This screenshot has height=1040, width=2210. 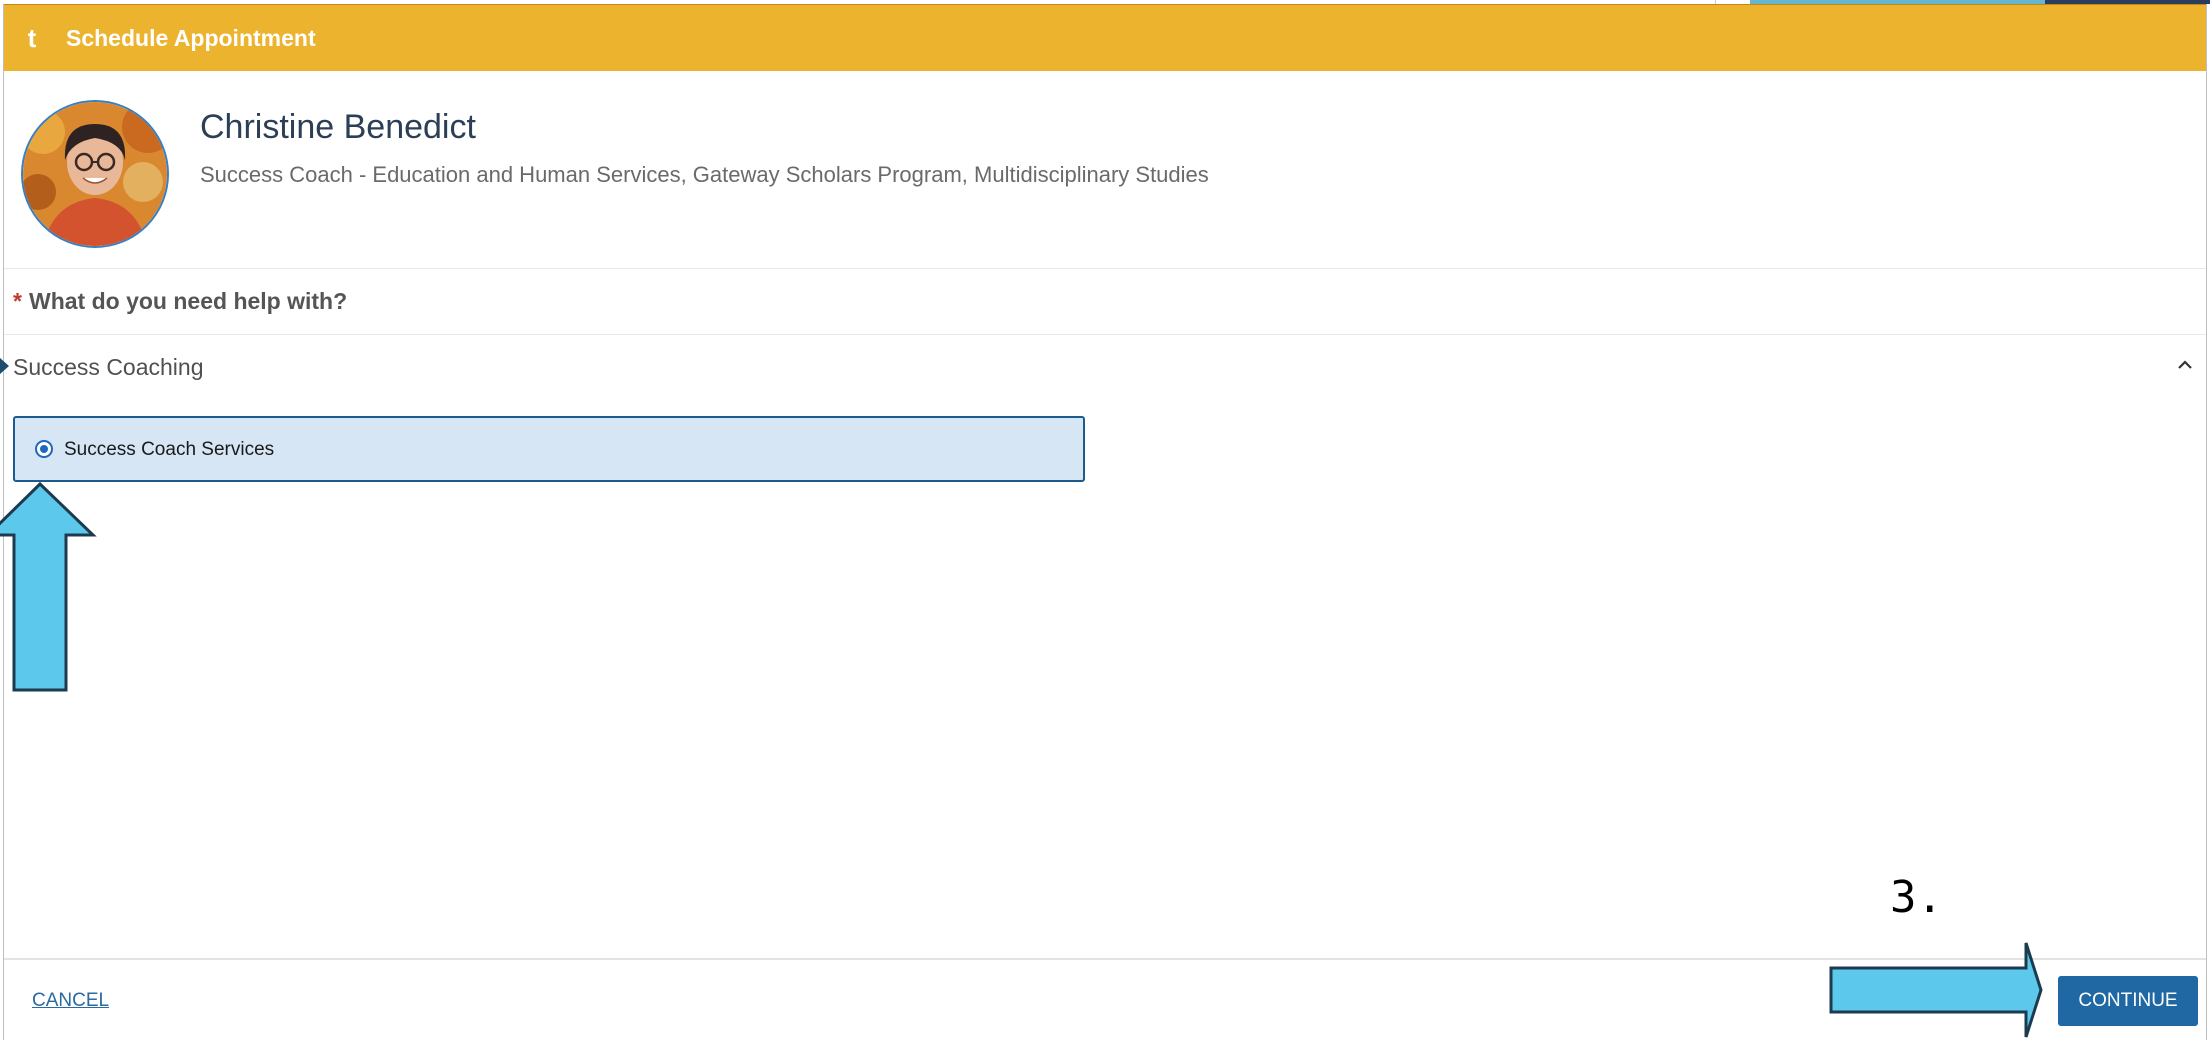 What do you see at coordinates (338, 127) in the screenshot?
I see `coach-name: Christine Benedict` at bounding box center [338, 127].